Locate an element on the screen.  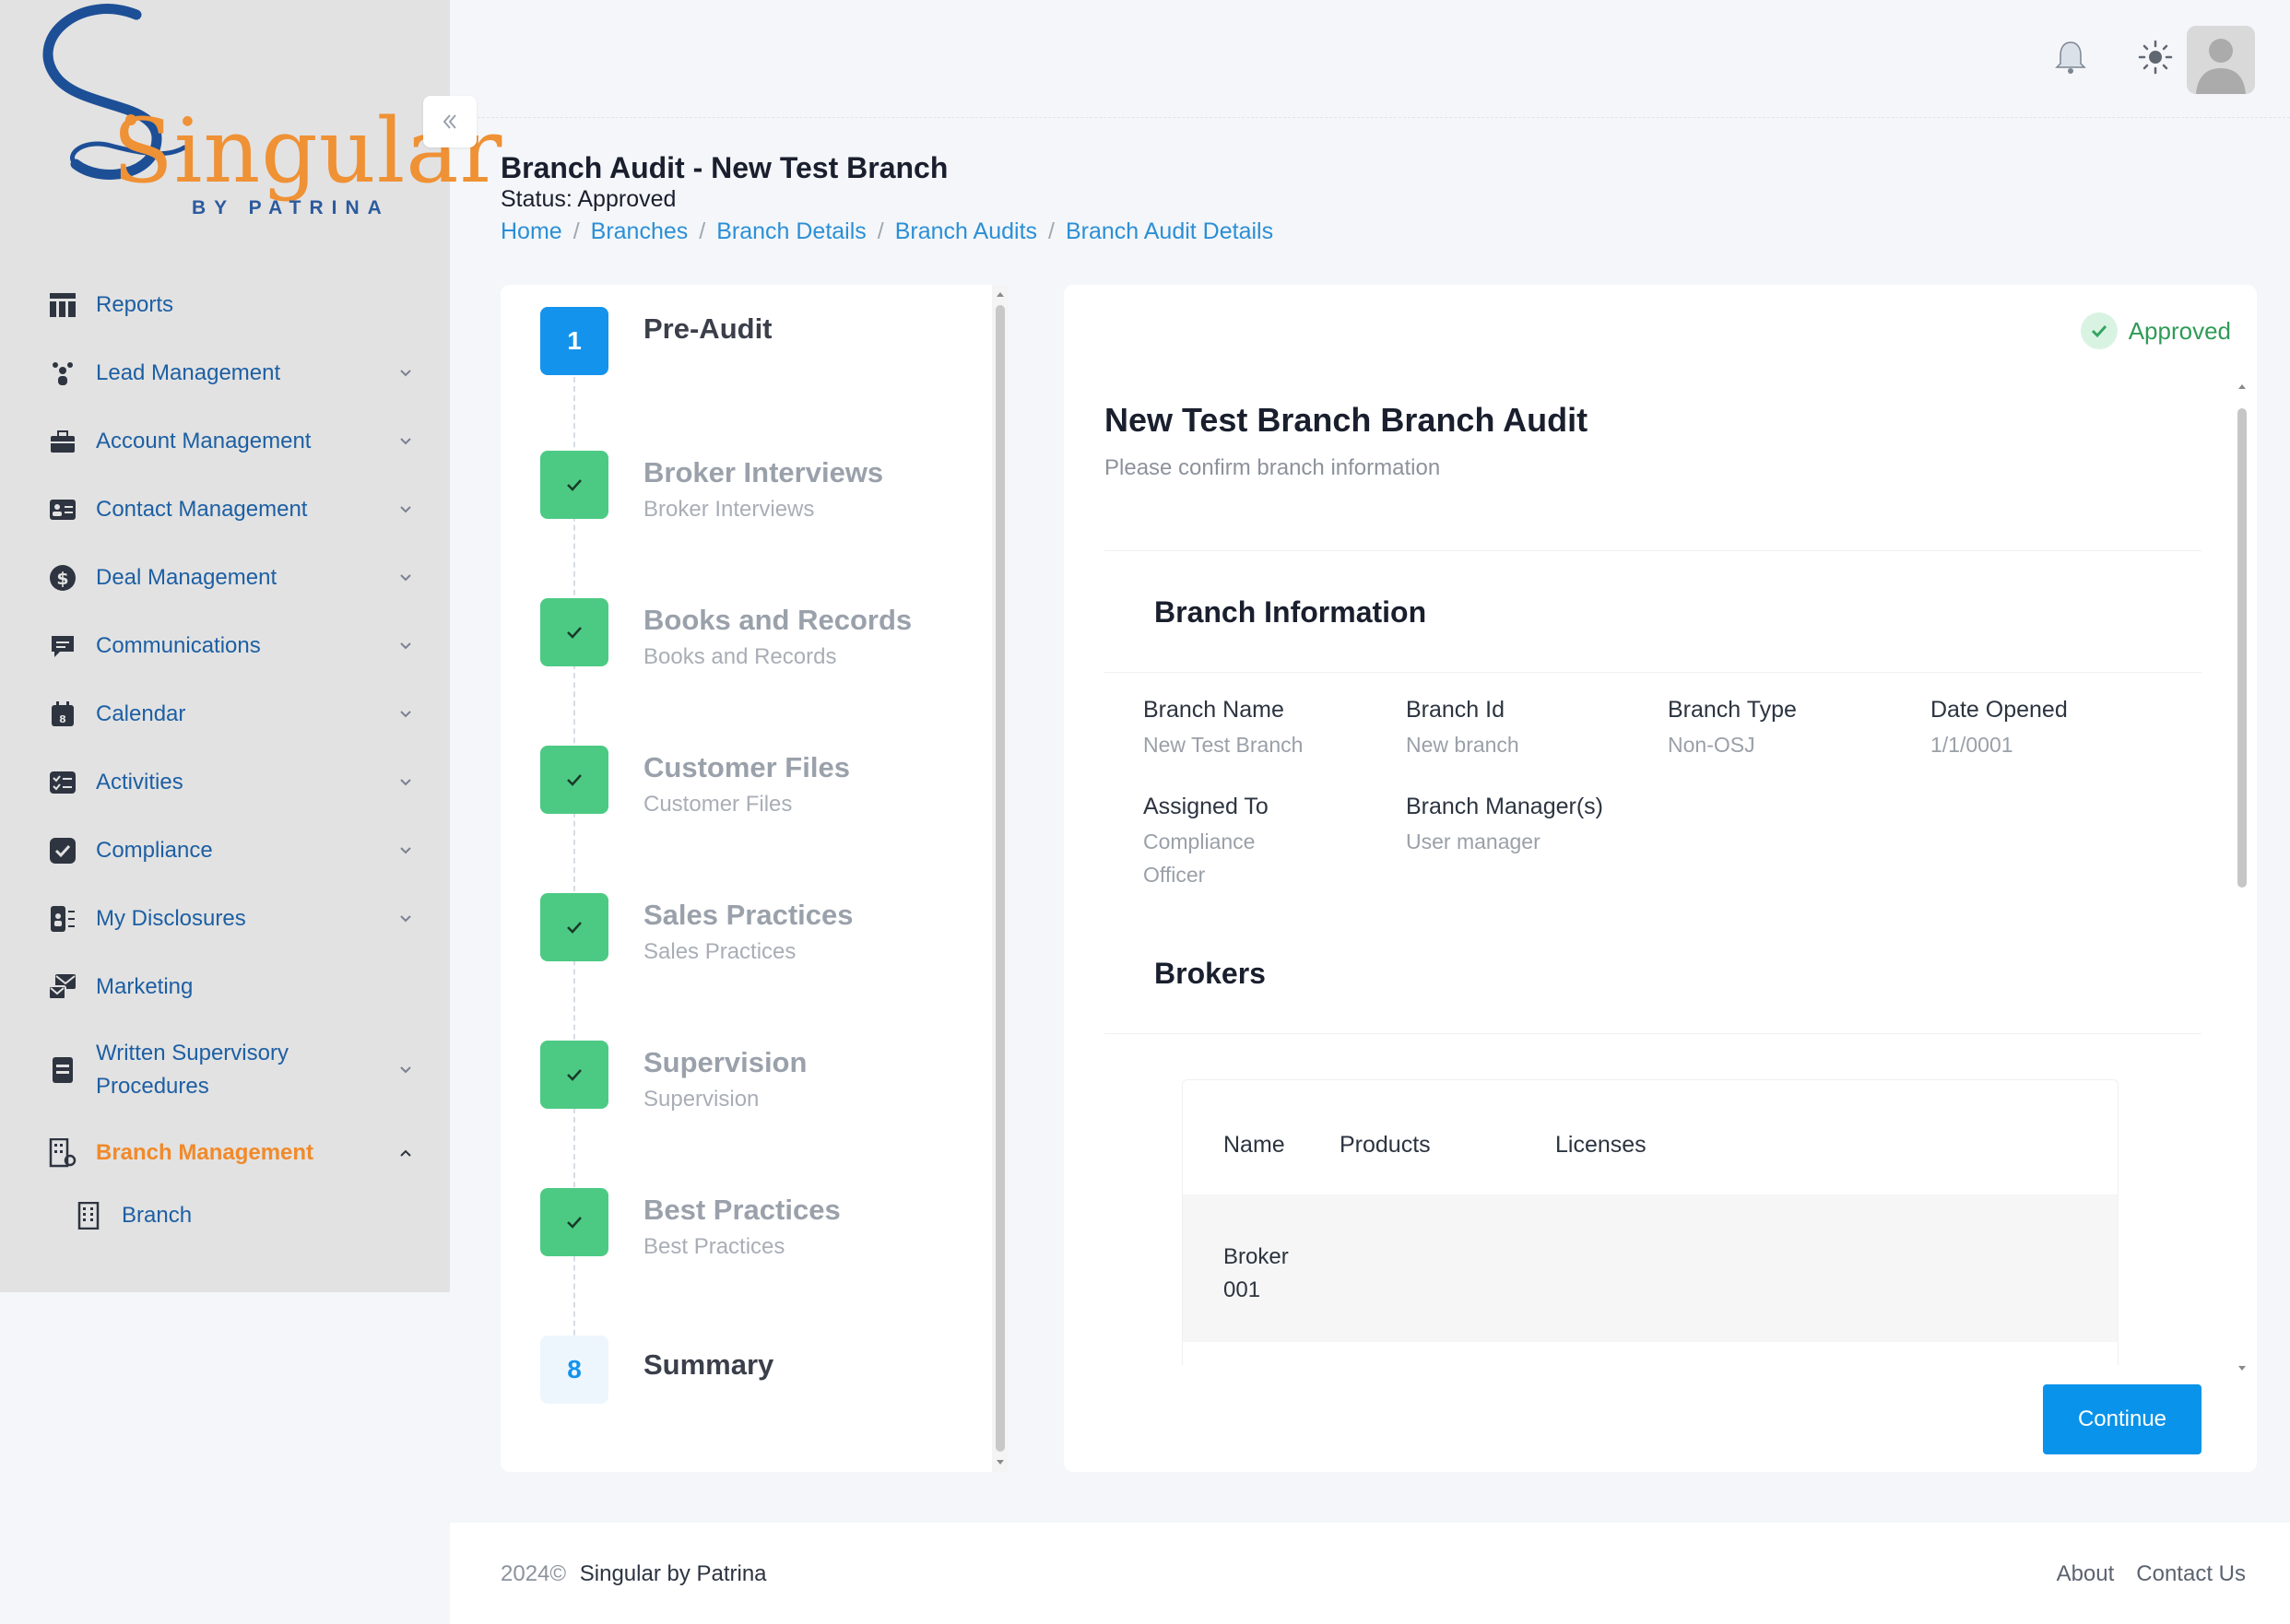
brokers-table: Name Products Licenses Broker 001 is located at coordinates (1650, 1222).